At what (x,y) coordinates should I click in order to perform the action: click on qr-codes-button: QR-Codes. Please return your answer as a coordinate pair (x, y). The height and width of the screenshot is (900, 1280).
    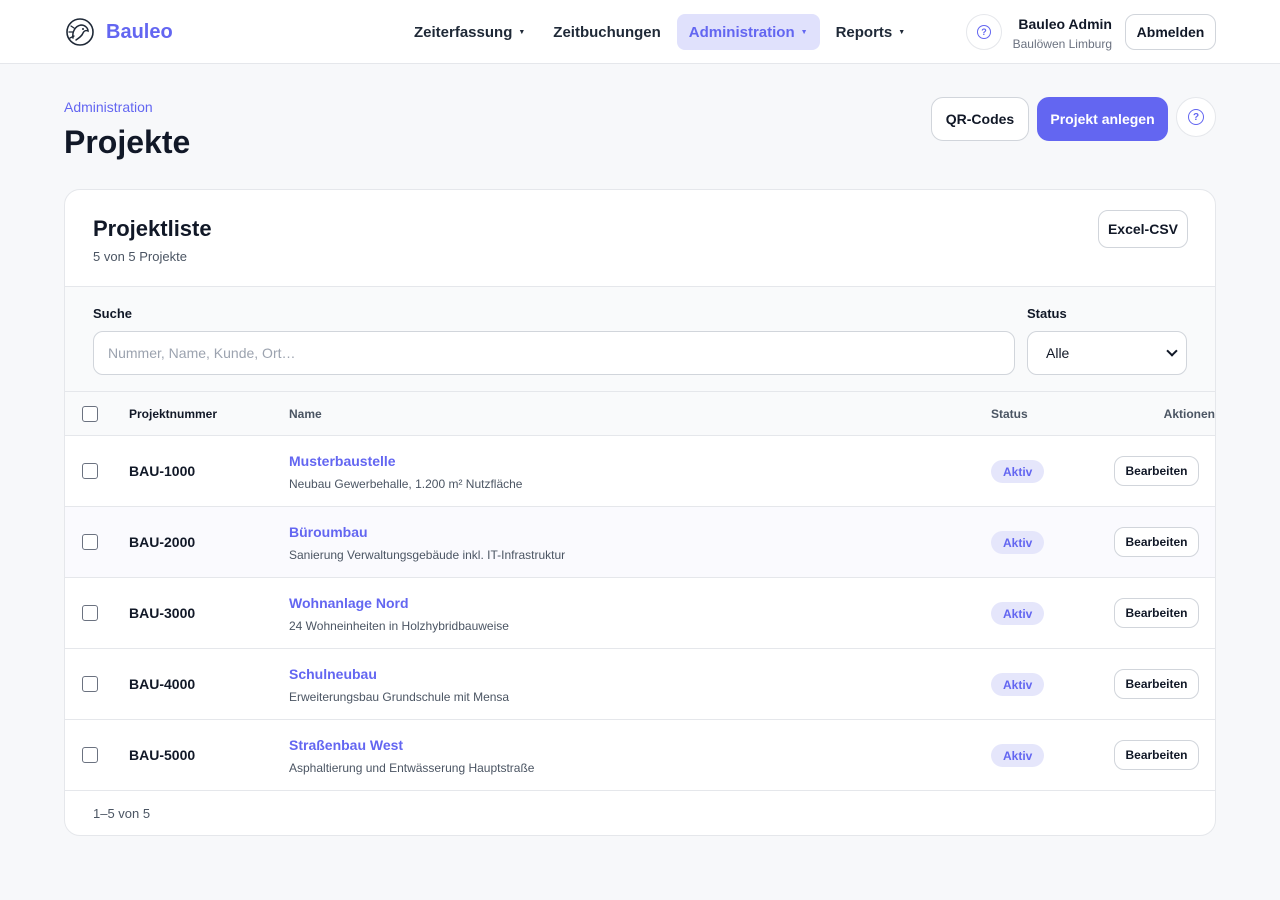
    Looking at the image, I should click on (980, 119).